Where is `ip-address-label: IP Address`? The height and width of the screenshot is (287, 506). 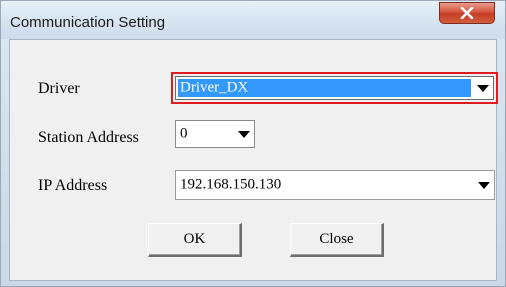 ip-address-label: IP Address is located at coordinates (73, 185).